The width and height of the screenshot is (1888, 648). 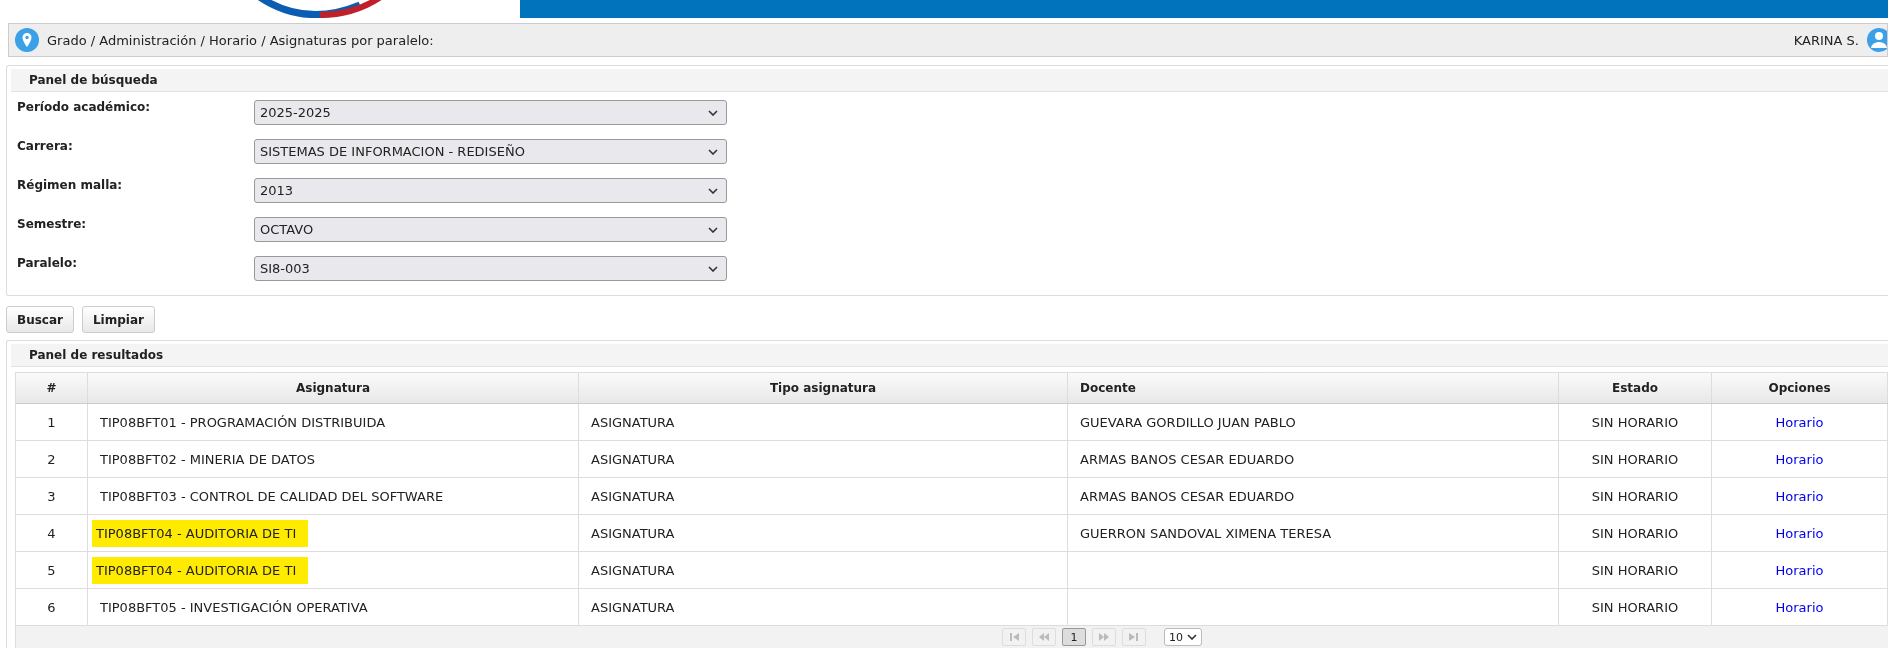 What do you see at coordinates (241, 40) in the screenshot?
I see `breadcrumb: Grado / Administración / Horario / Asignaturas por paralelo:` at bounding box center [241, 40].